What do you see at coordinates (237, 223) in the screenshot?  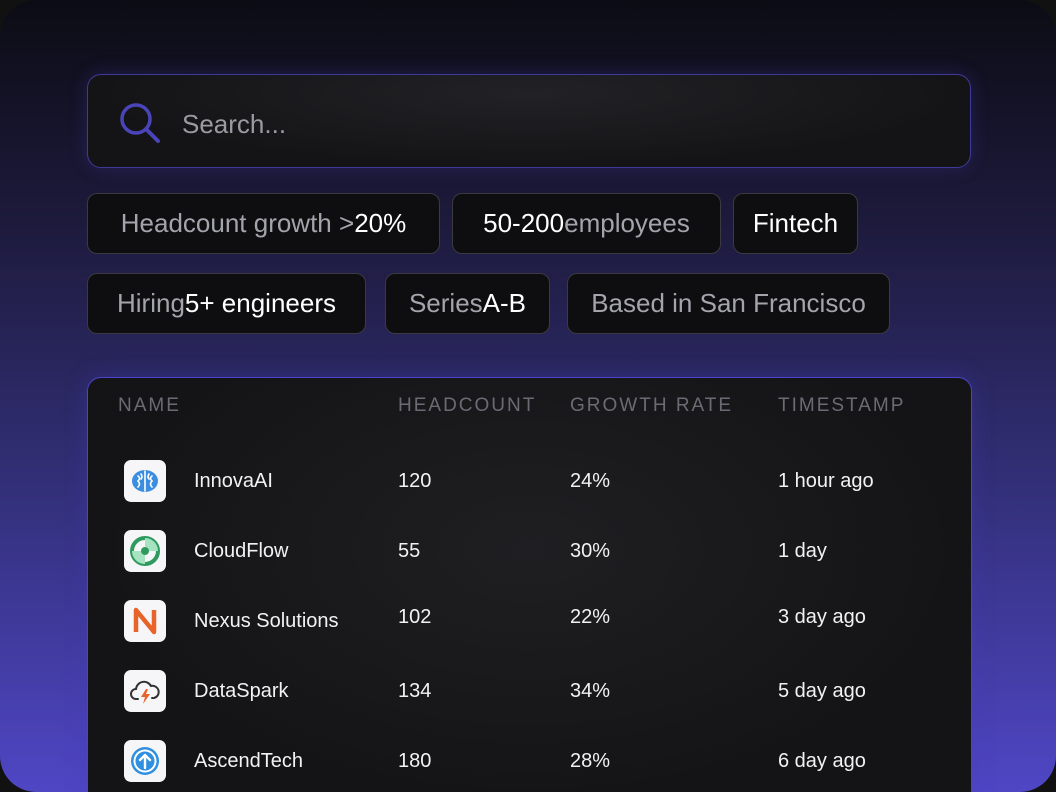 I see `chip-label: Headcount growth >` at bounding box center [237, 223].